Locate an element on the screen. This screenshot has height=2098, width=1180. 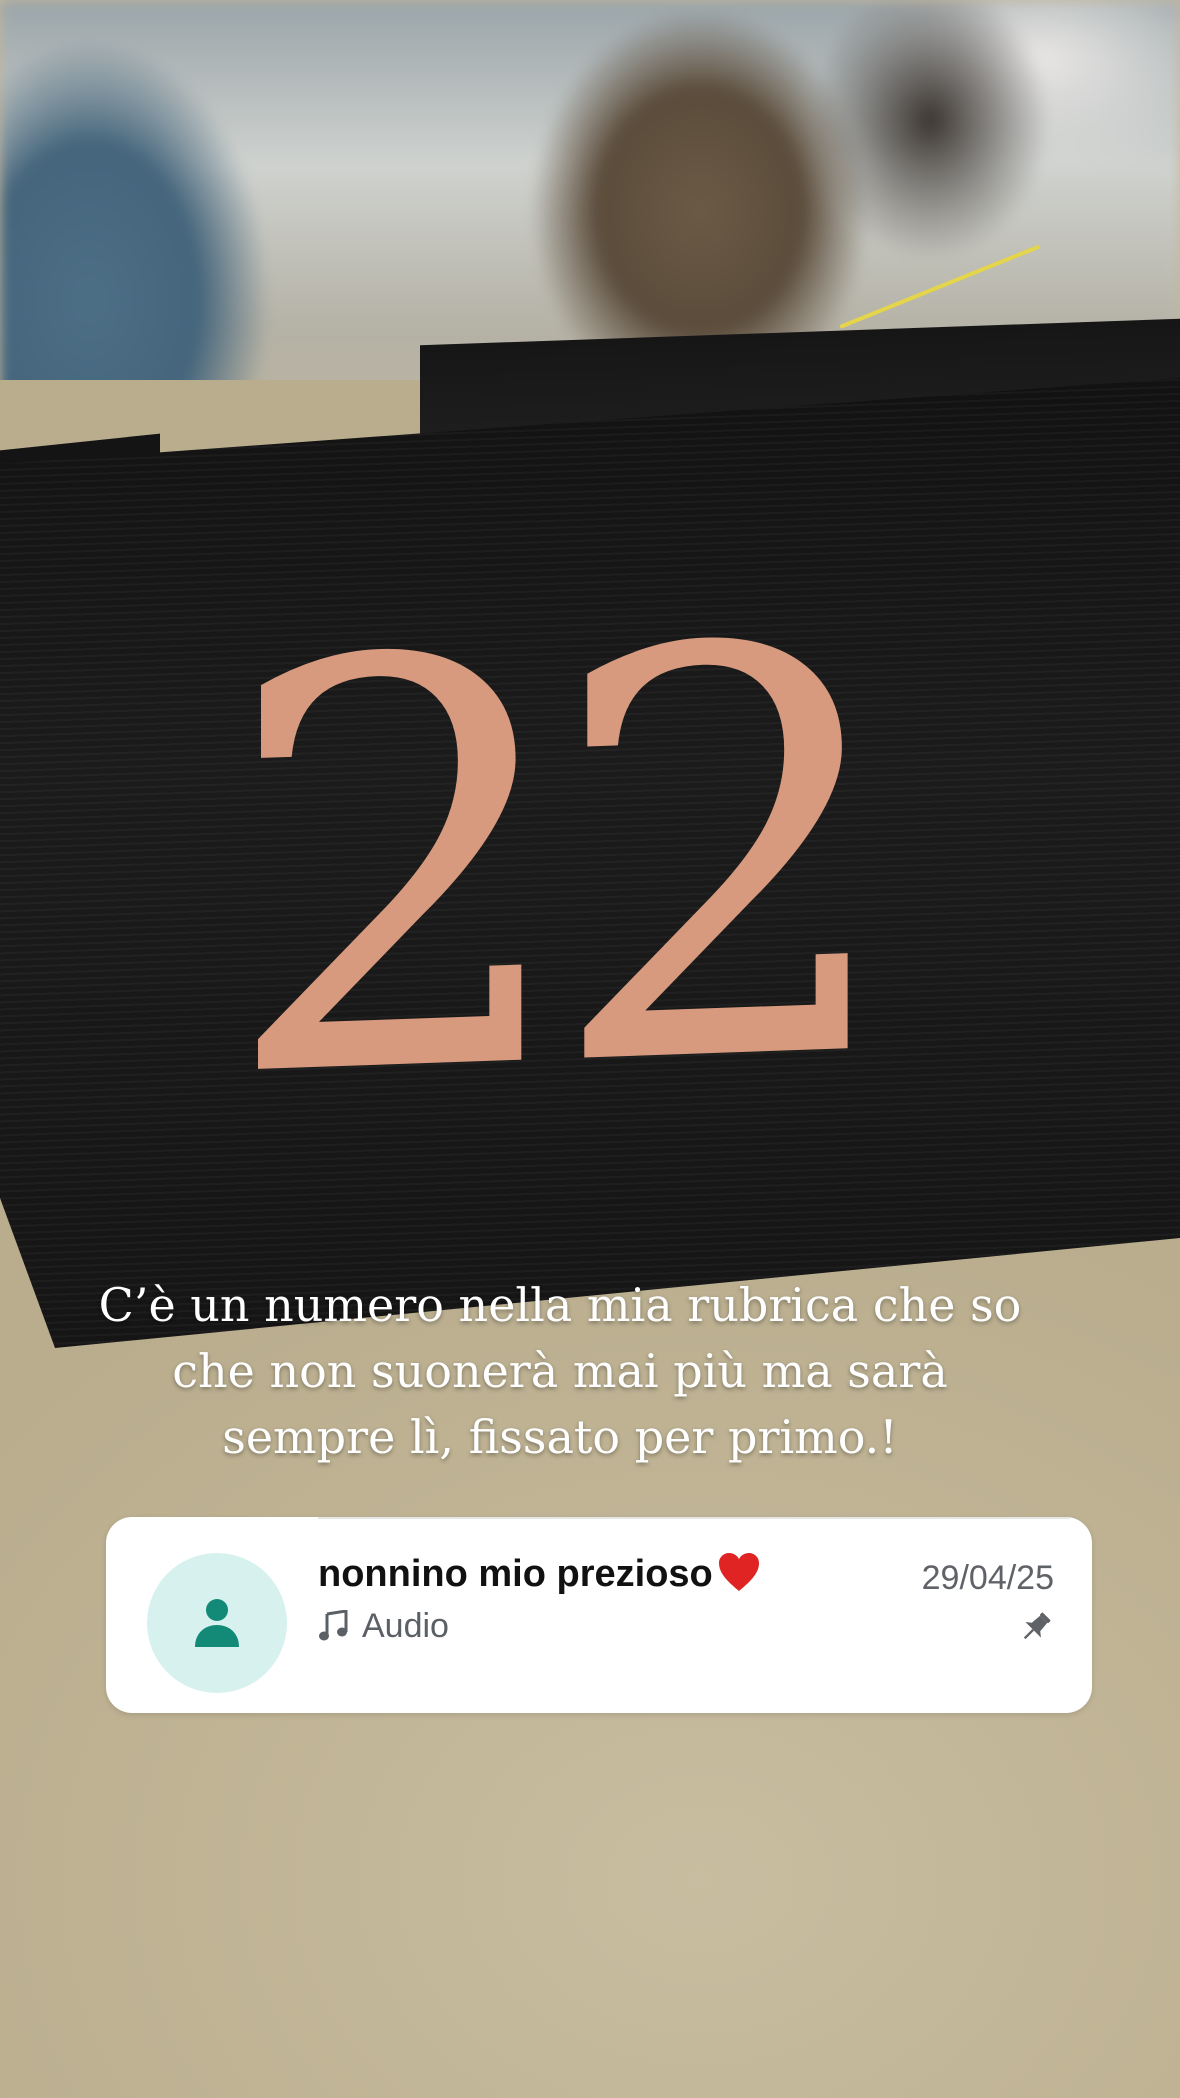
chat-list-item: nonnino mio prezioso Audio 29/04/25 is located at coordinates (599, 1615).